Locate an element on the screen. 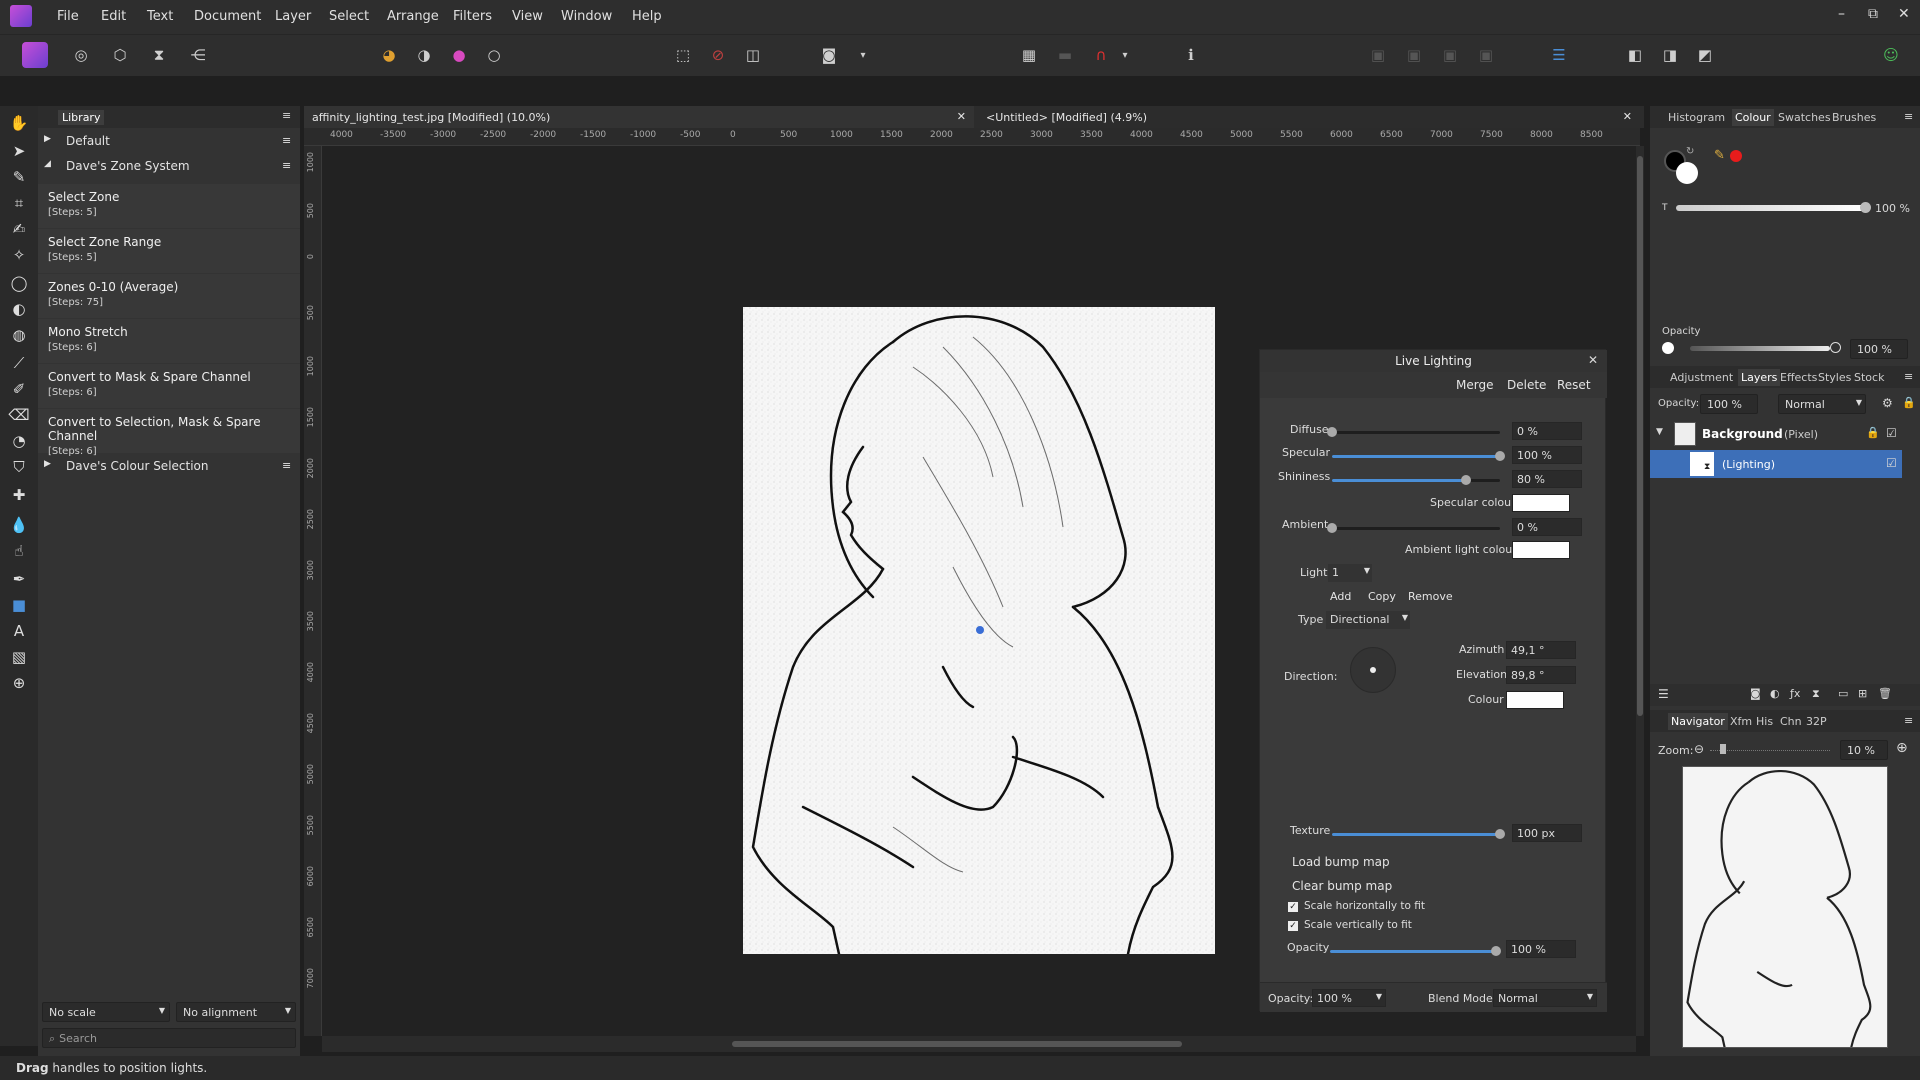 This screenshot has height=1080, width=1920. smudge-tool-icon: ☝ is located at coordinates (19, 551).